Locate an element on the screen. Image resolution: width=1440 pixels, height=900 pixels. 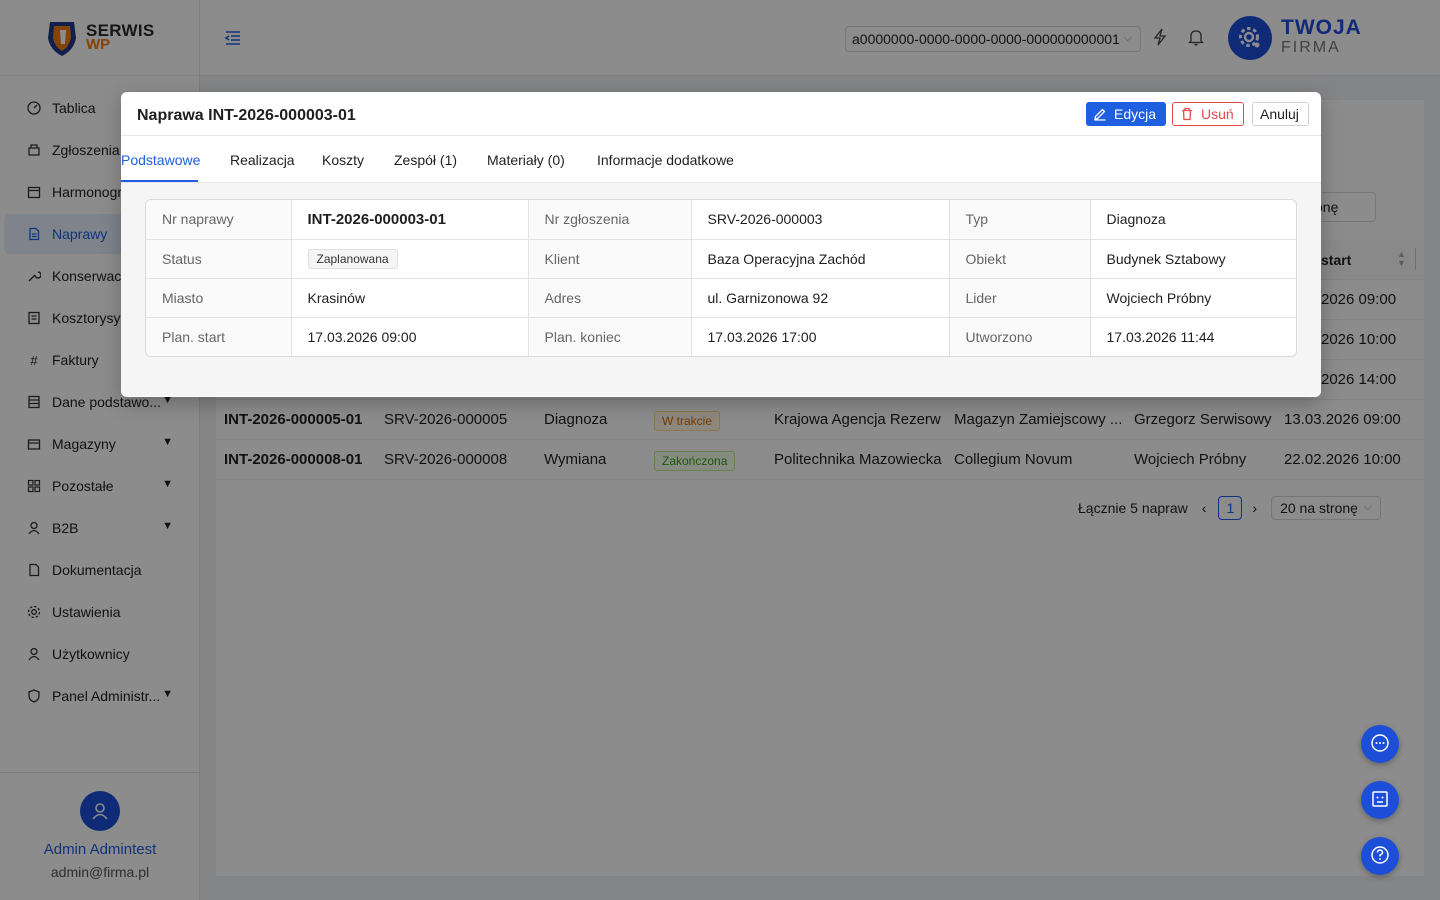
chat-button is located at coordinates (1380, 744).